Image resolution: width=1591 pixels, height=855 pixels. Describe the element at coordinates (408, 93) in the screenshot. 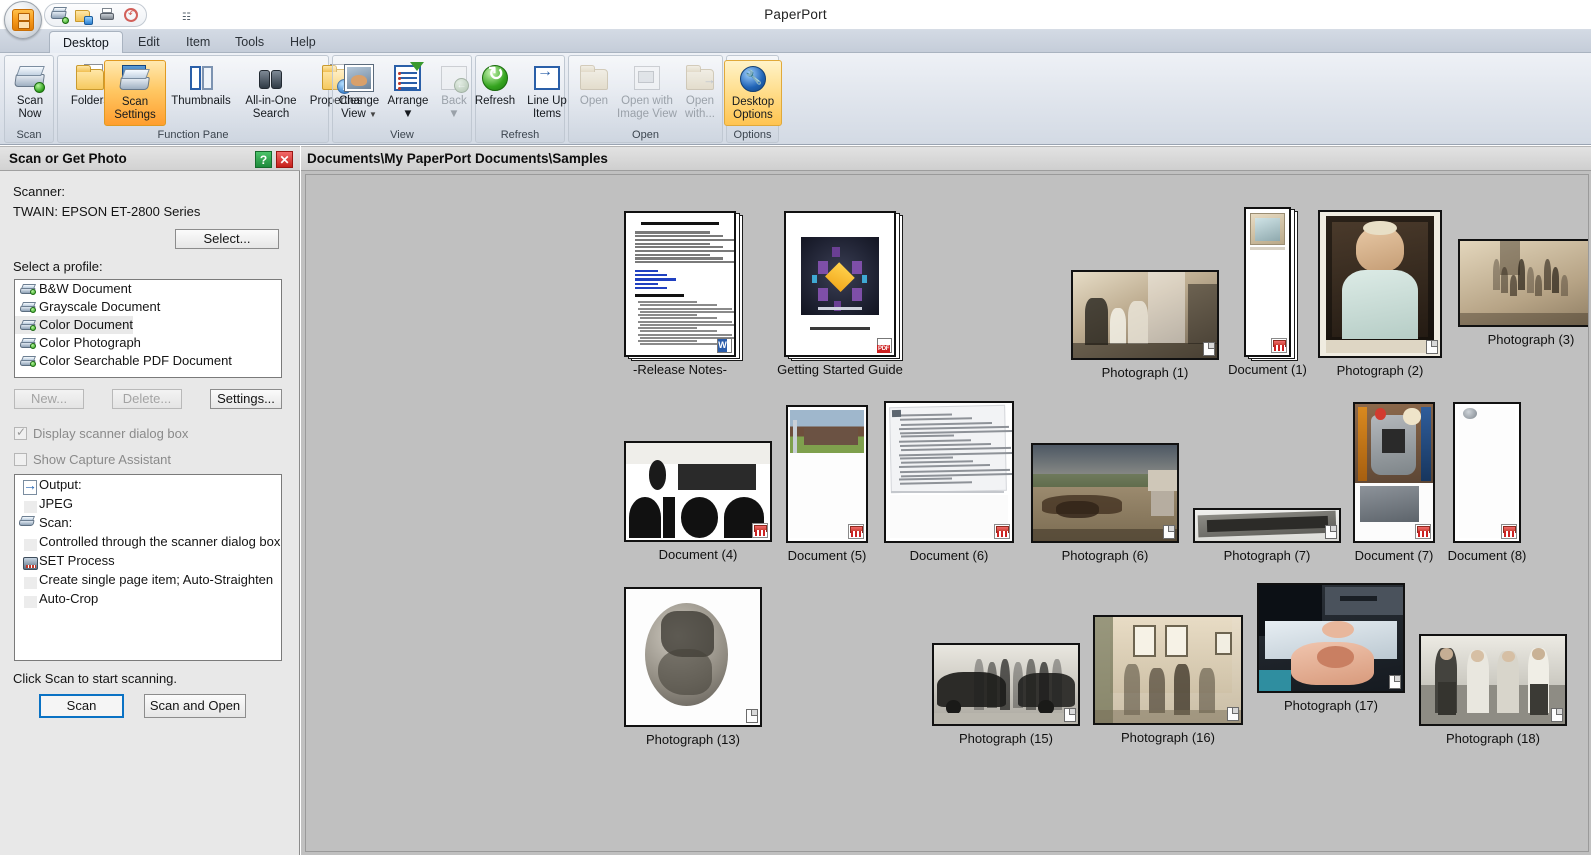

I see `arrange-button: Arrange ▼` at that location.